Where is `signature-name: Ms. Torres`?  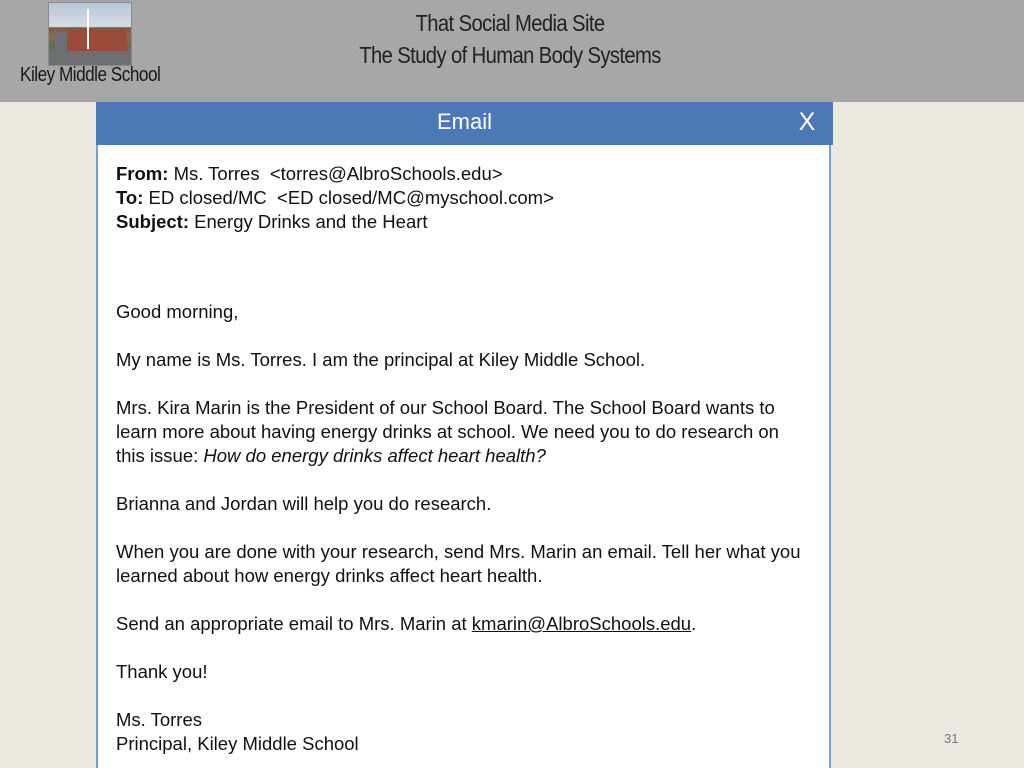
signature-name: Ms. Torres is located at coordinates (159, 719).